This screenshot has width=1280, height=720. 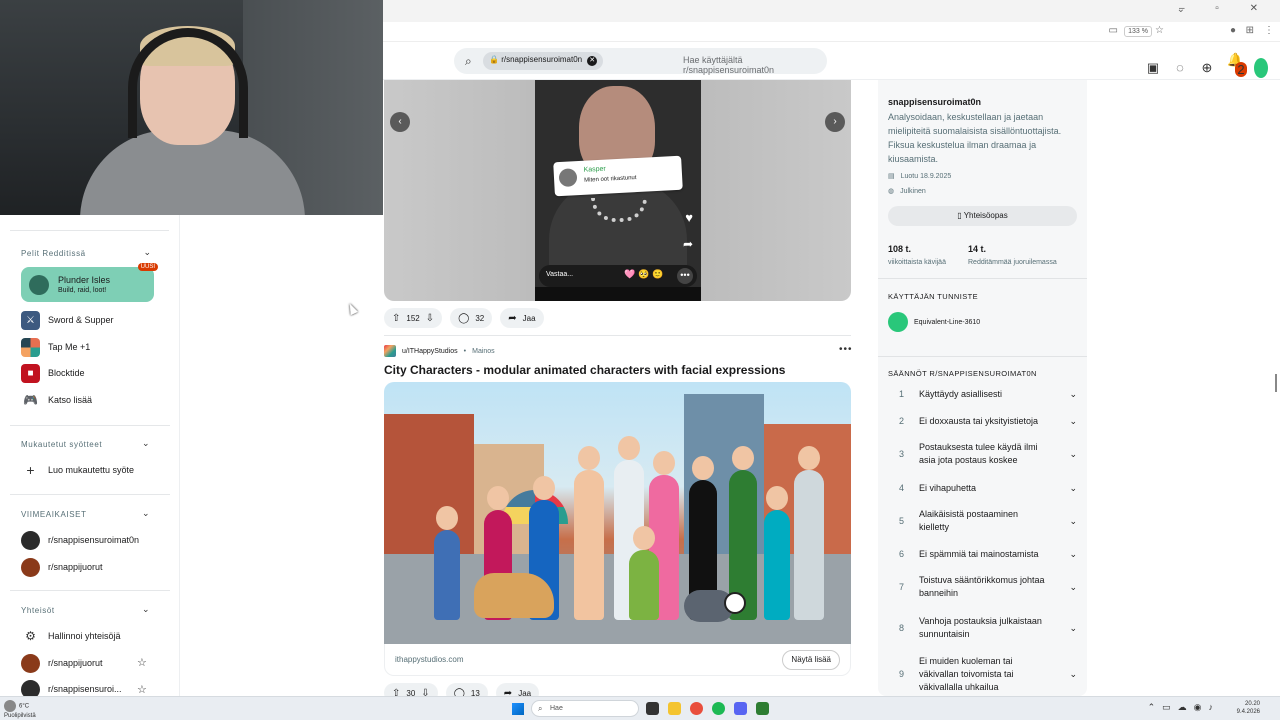 I want to click on upvote-icon: ⇧, so click(x=396, y=318).